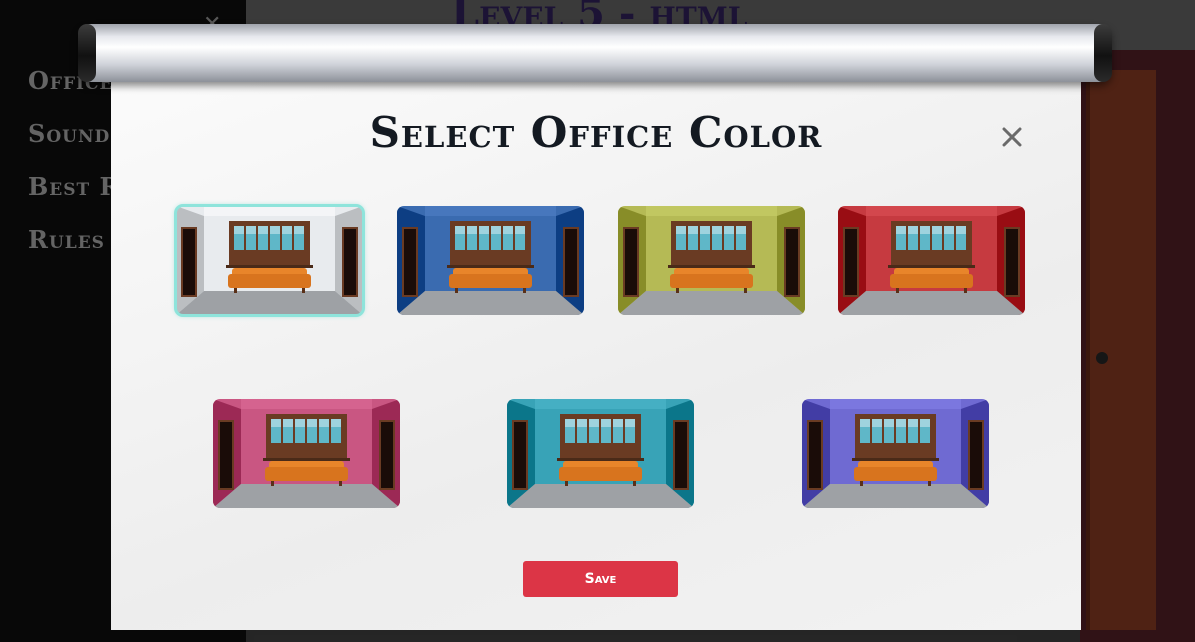 Image resolution: width=1195 pixels, height=642 pixels. I want to click on modal-title: Select Office Color, so click(596, 132).